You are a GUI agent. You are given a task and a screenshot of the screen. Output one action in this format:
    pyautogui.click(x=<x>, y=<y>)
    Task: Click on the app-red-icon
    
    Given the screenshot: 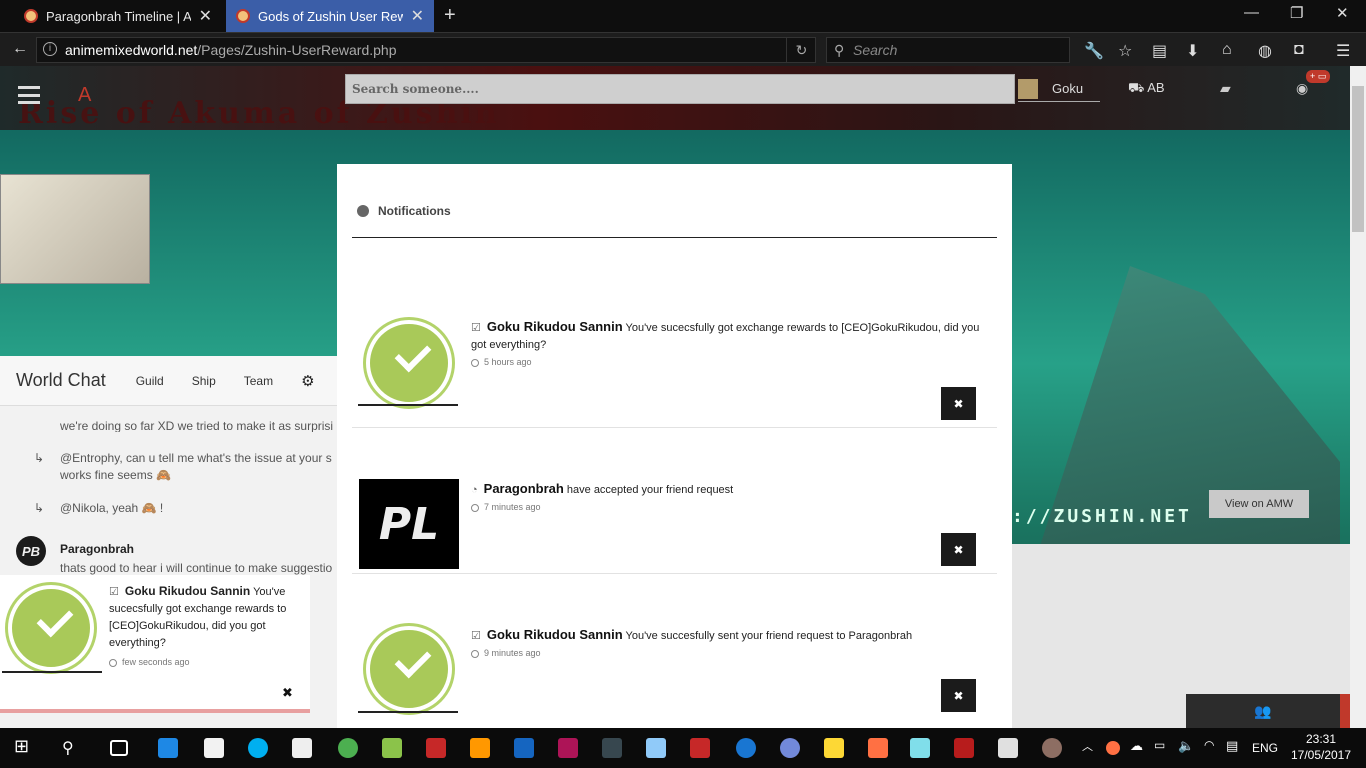 What is the action you would take?
    pyautogui.click(x=964, y=748)
    